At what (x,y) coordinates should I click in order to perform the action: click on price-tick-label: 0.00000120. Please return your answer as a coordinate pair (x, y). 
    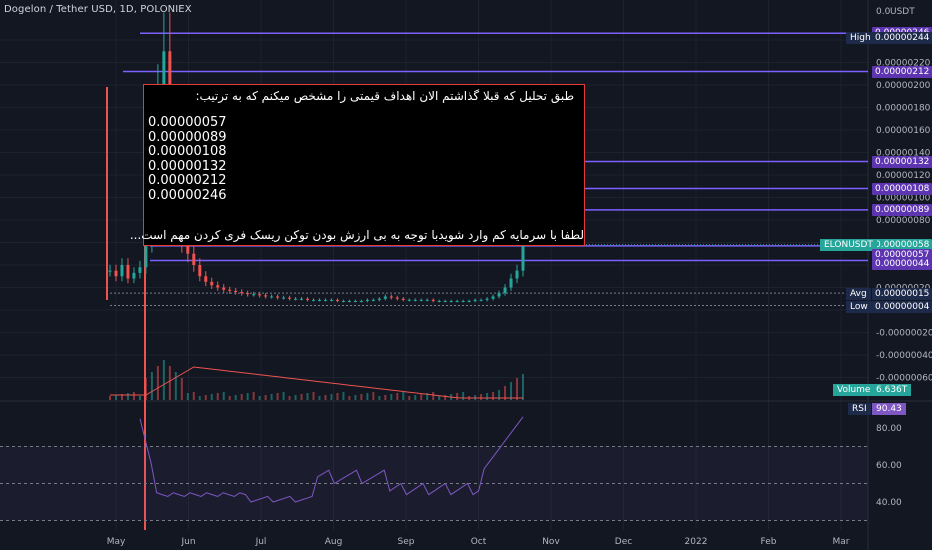
    Looking at the image, I should click on (903, 176).